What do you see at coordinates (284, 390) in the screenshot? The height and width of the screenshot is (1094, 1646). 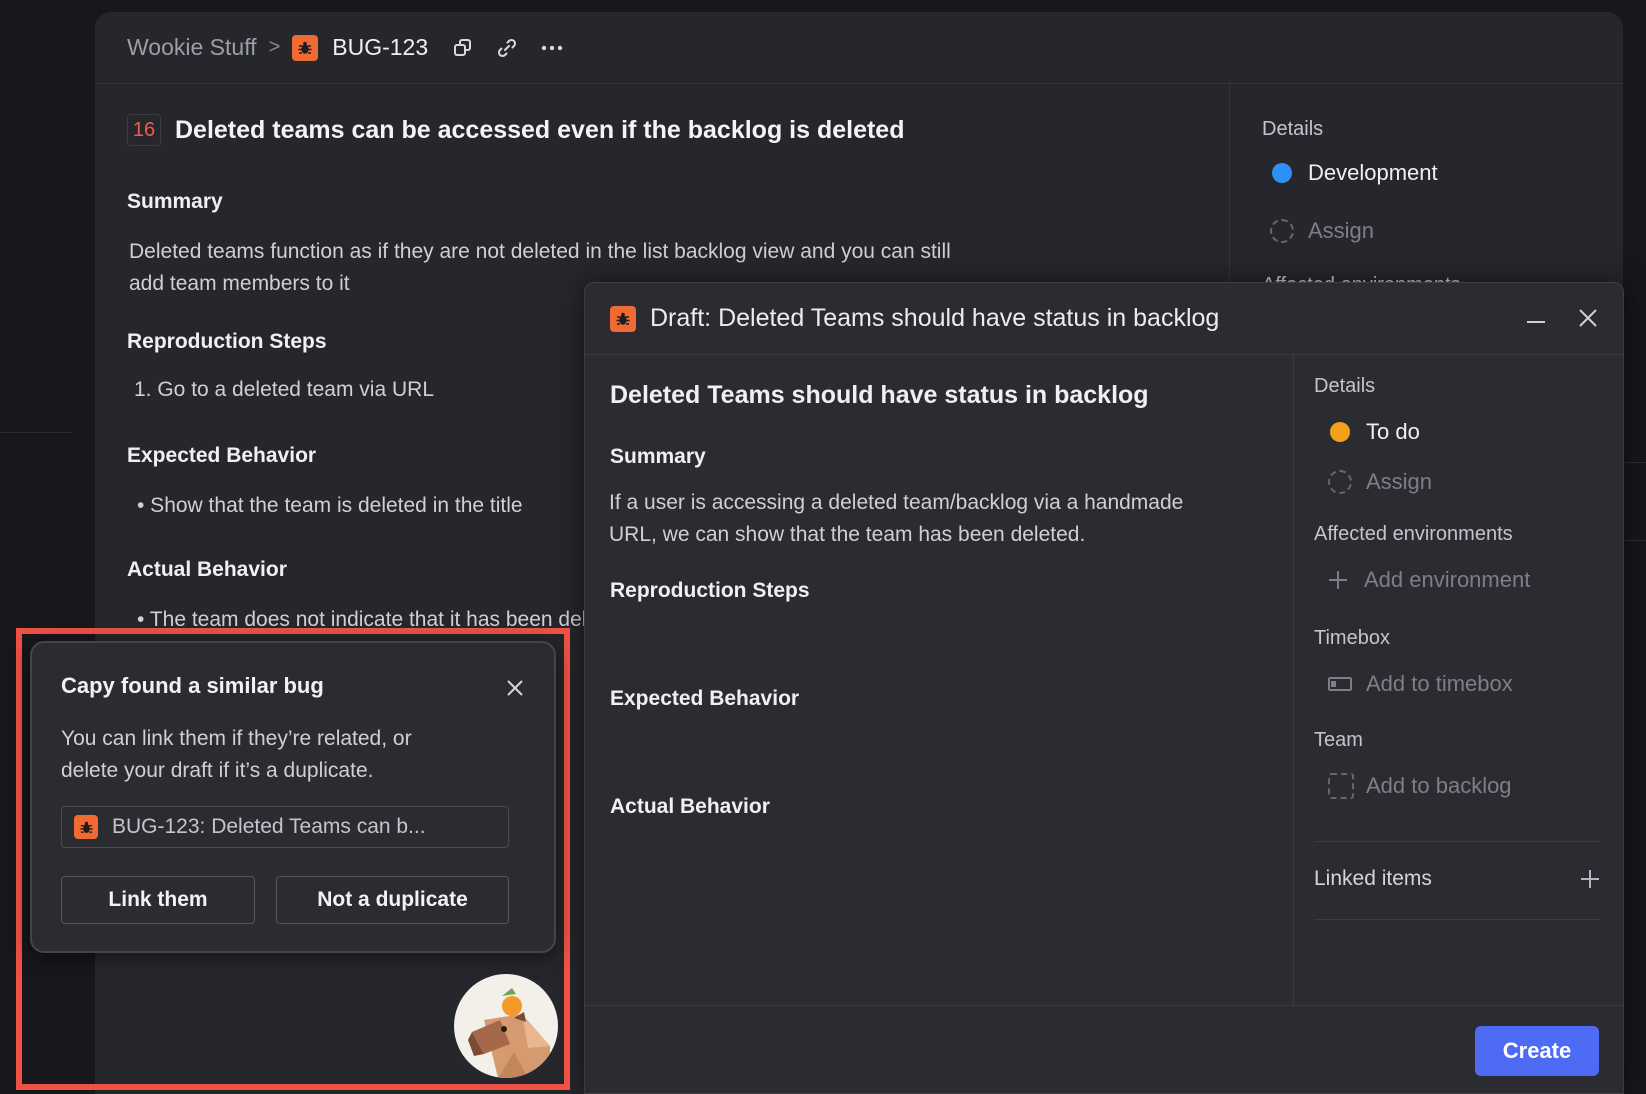 I see `repro-step: 1. Go to a deleted team via URL` at bounding box center [284, 390].